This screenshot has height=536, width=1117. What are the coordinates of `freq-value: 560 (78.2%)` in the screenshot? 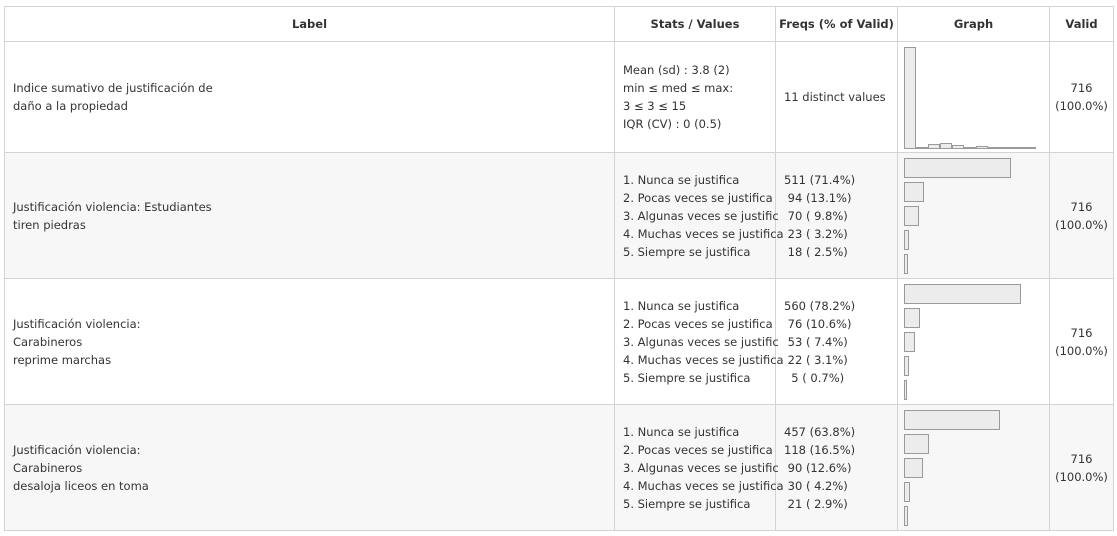 It's located at (820, 305).